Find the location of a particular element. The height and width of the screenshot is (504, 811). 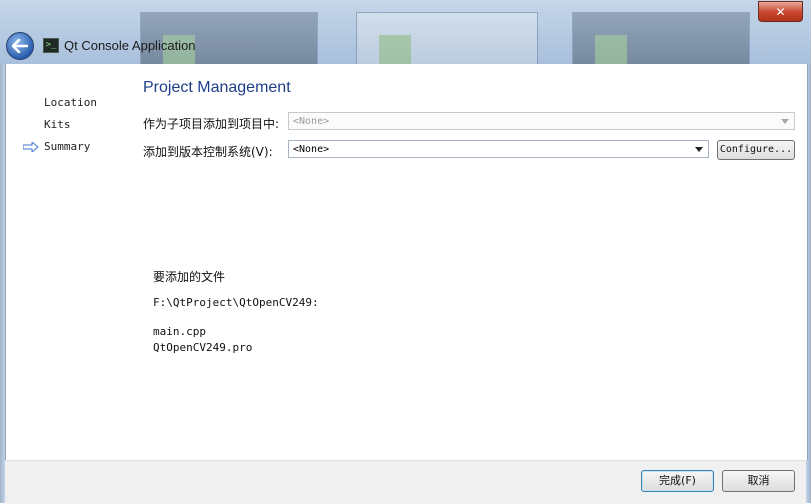

add-to-project-label: 作为子项目添加到项目中: is located at coordinates (211, 124).